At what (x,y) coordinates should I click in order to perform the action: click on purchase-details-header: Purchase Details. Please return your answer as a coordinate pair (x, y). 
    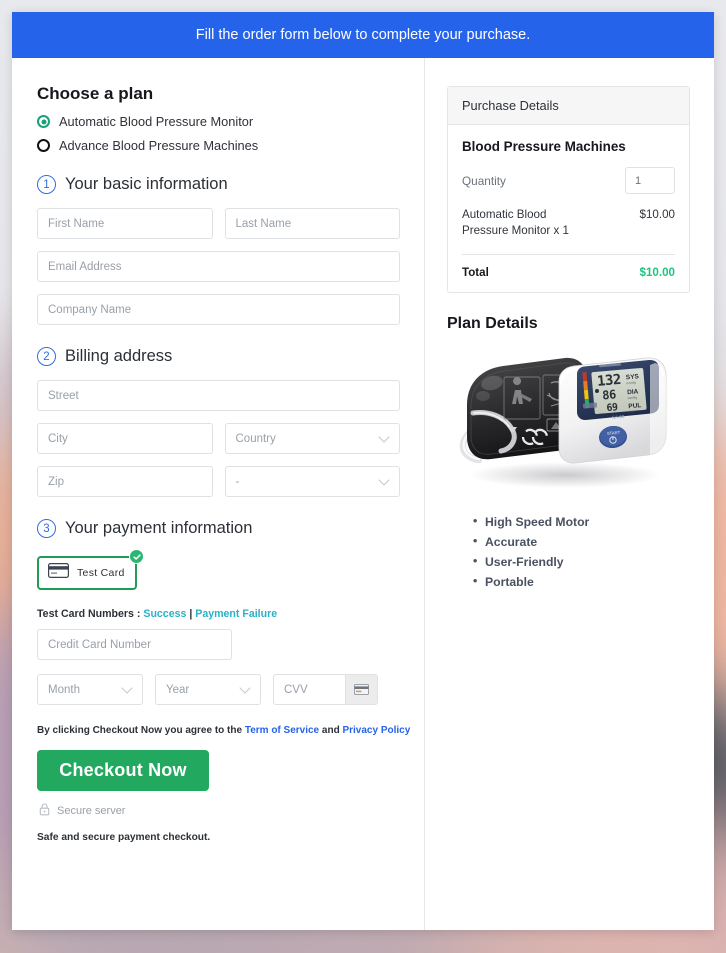
    Looking at the image, I should click on (568, 106).